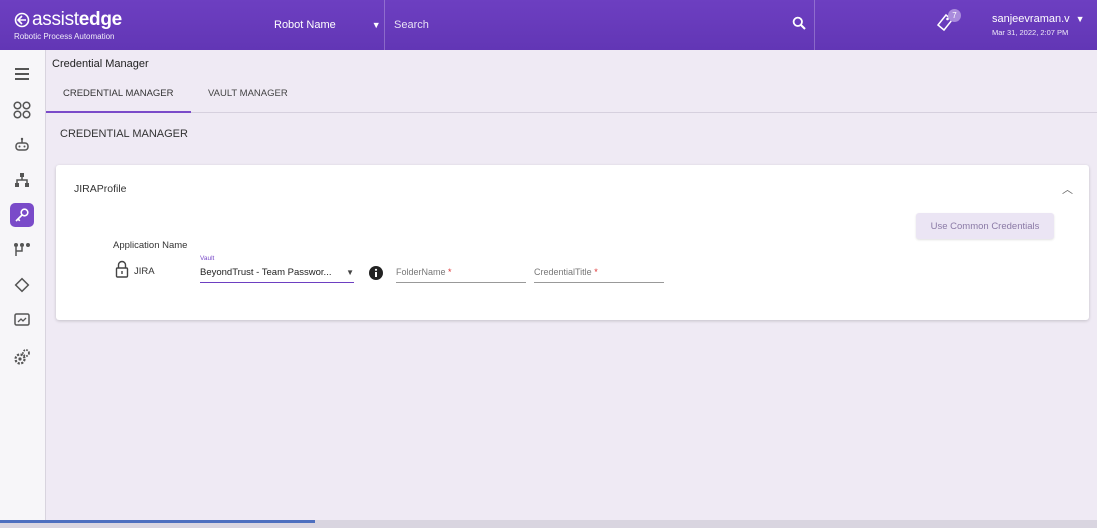  What do you see at coordinates (22, 110) in the screenshot?
I see `dashboard-icon` at bounding box center [22, 110].